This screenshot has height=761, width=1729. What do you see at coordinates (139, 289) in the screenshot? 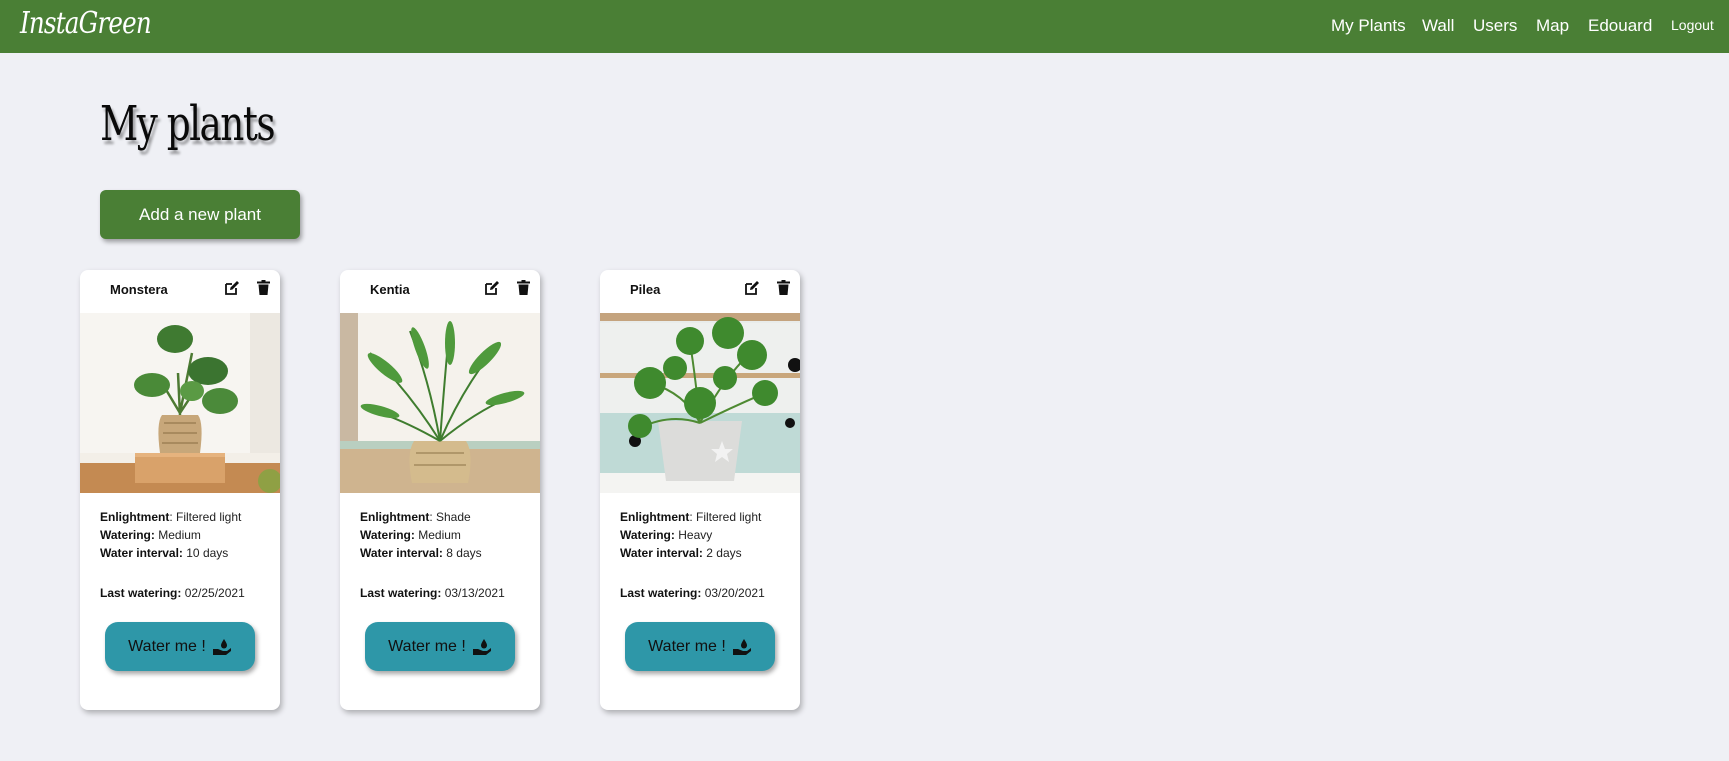
I see `plant-name: Monstera` at bounding box center [139, 289].